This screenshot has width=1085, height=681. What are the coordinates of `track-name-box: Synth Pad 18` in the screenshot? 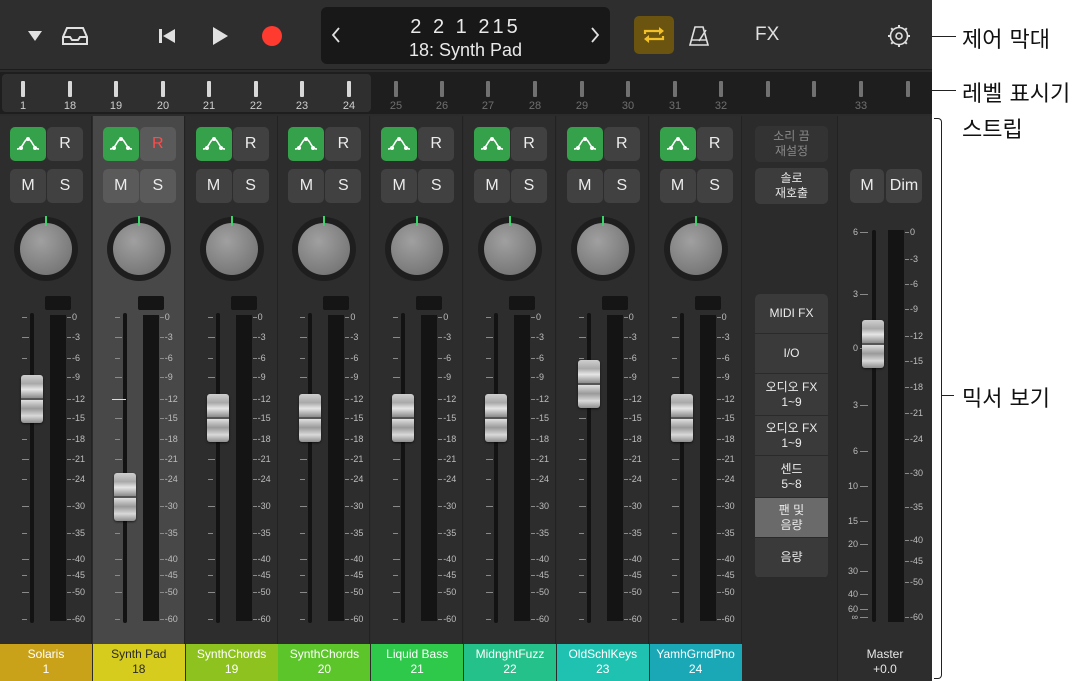 It's located at (138, 662).